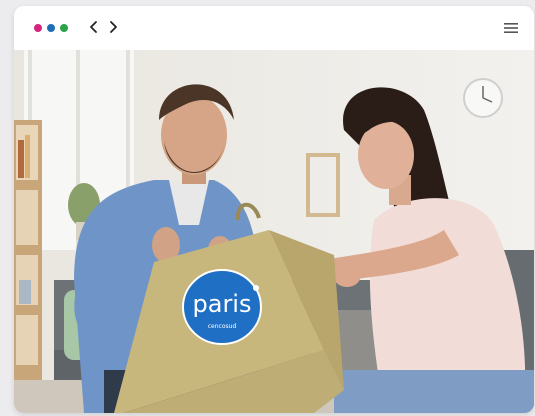 This screenshot has height=416, width=535. What do you see at coordinates (64, 28) in the screenshot?
I see `window-dot-green` at bounding box center [64, 28].